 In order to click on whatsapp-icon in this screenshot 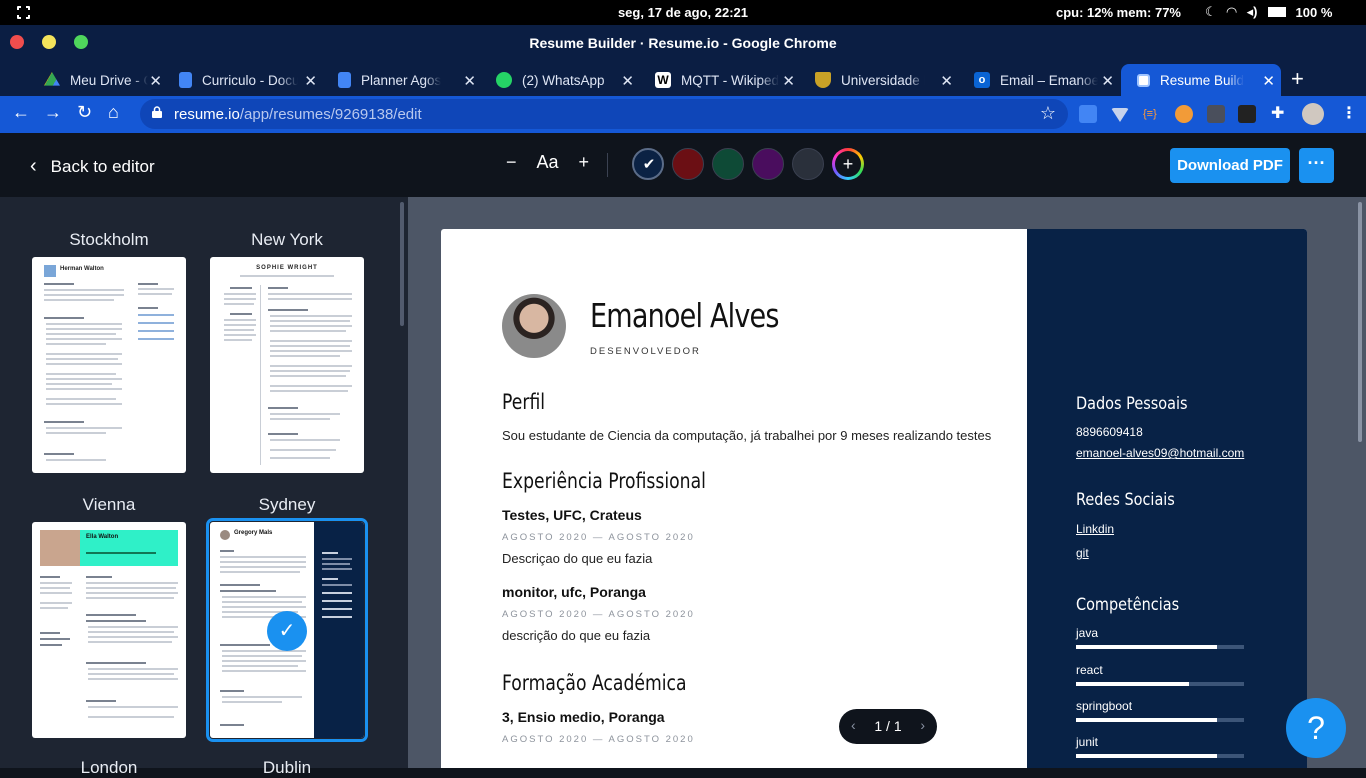, I will do `click(504, 80)`.